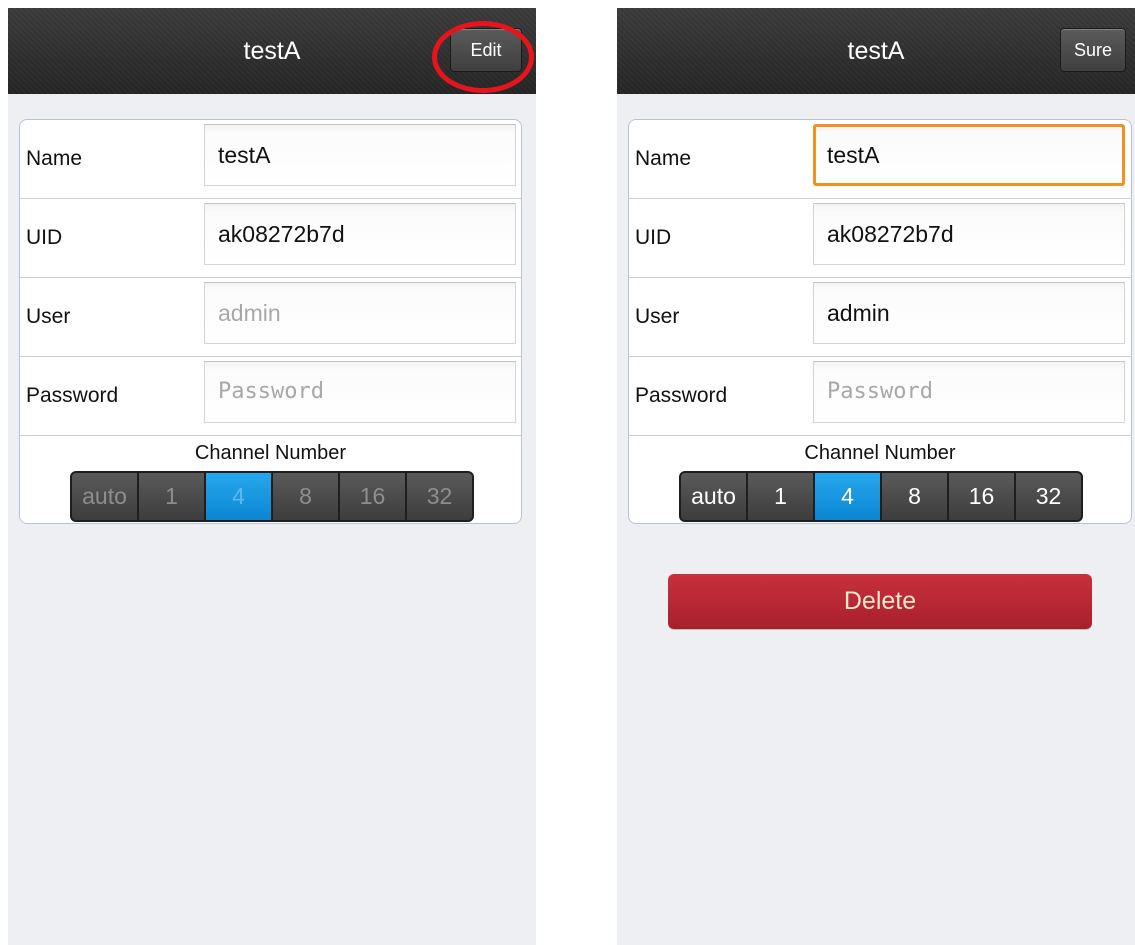 The image size is (1135, 945). I want to click on edit-button: Edit, so click(486, 50).